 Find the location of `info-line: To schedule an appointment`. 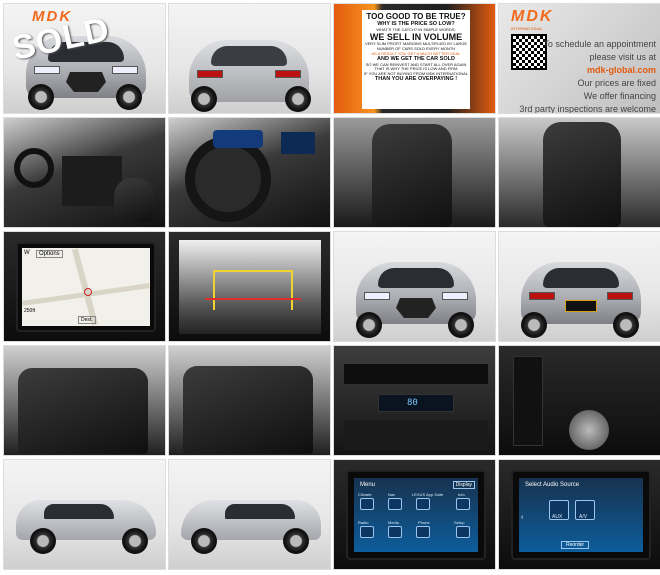

info-line: To schedule an appointment is located at coordinates (599, 44).